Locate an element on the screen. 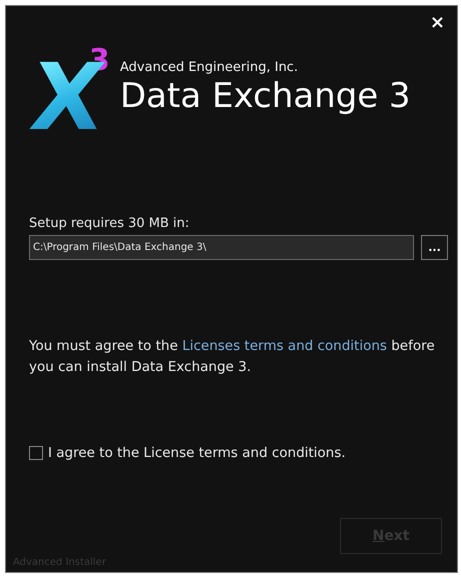 This screenshot has width=461, height=576. agree-label: I agree to the License terms and conditions. is located at coordinates (197, 453).